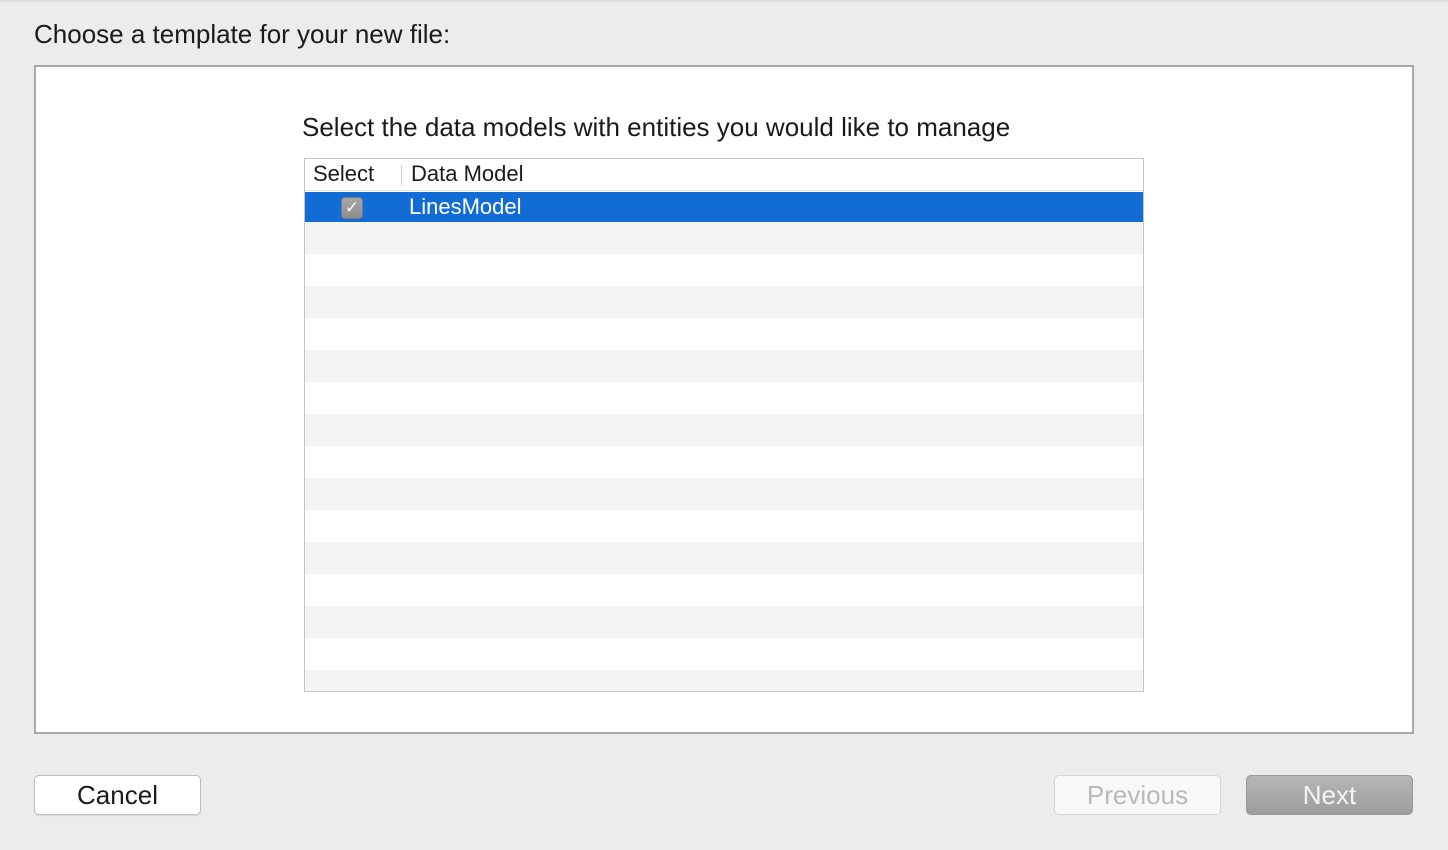 Image resolution: width=1448 pixels, height=850 pixels. I want to click on table-header: Select Data Model, so click(724, 175).